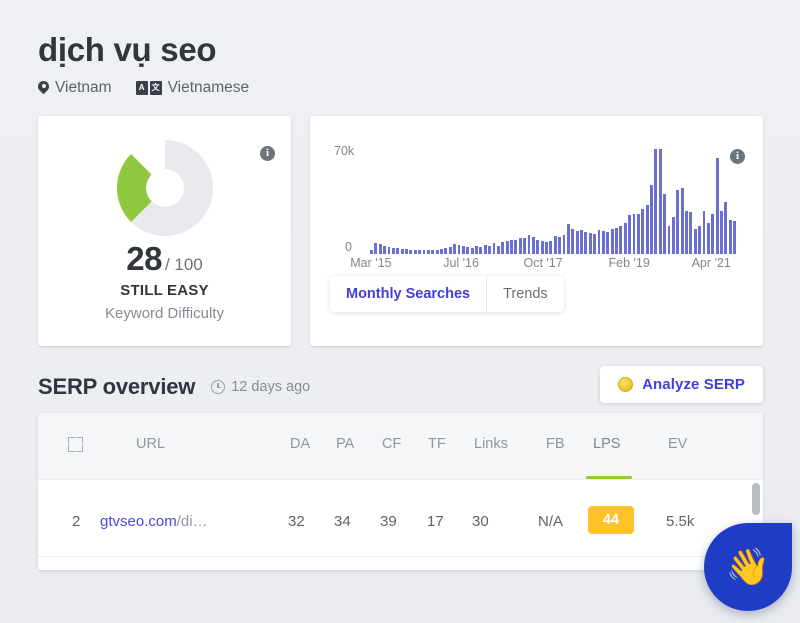 This screenshot has height=623, width=800. Describe the element at coordinates (300, 444) in the screenshot. I see `column-header-da: DA` at that location.